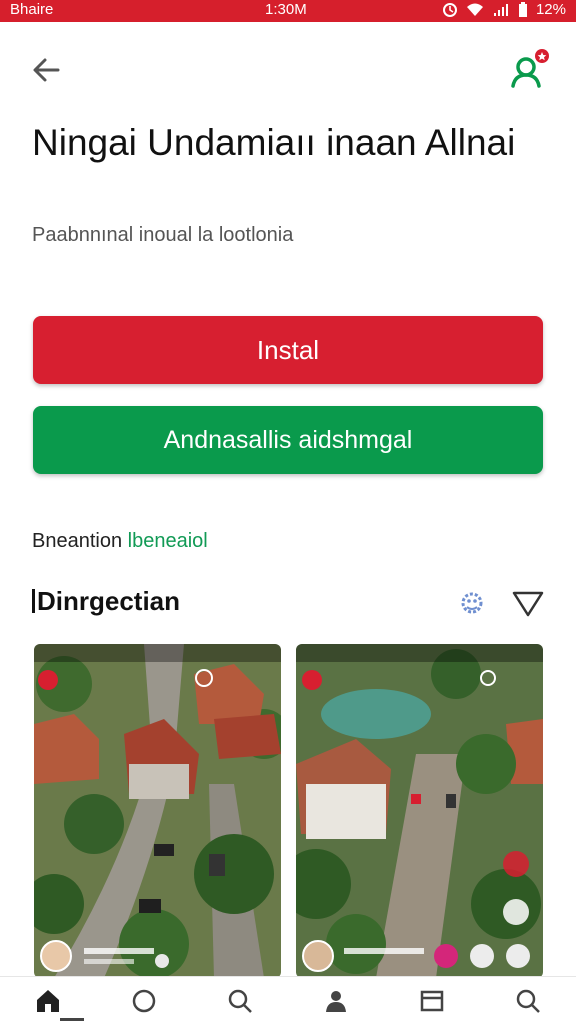 The image size is (576, 1025). I want to click on install-button: Instal, so click(288, 350).